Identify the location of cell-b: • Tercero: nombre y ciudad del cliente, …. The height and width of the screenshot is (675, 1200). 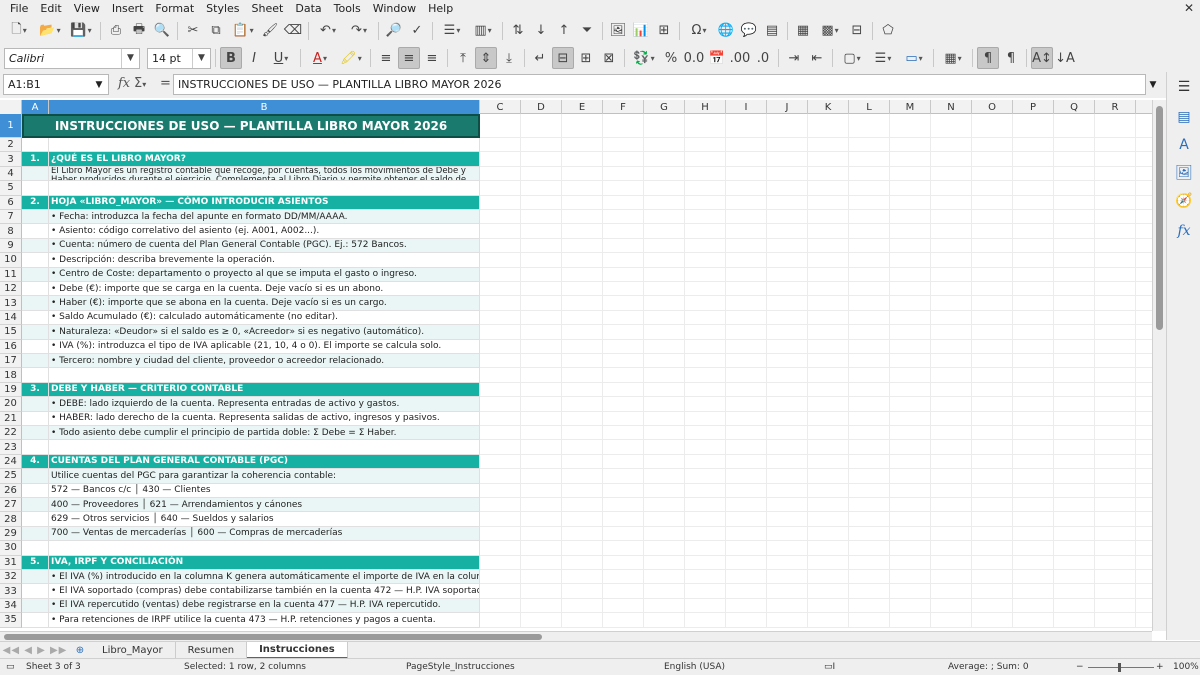
(264, 361).